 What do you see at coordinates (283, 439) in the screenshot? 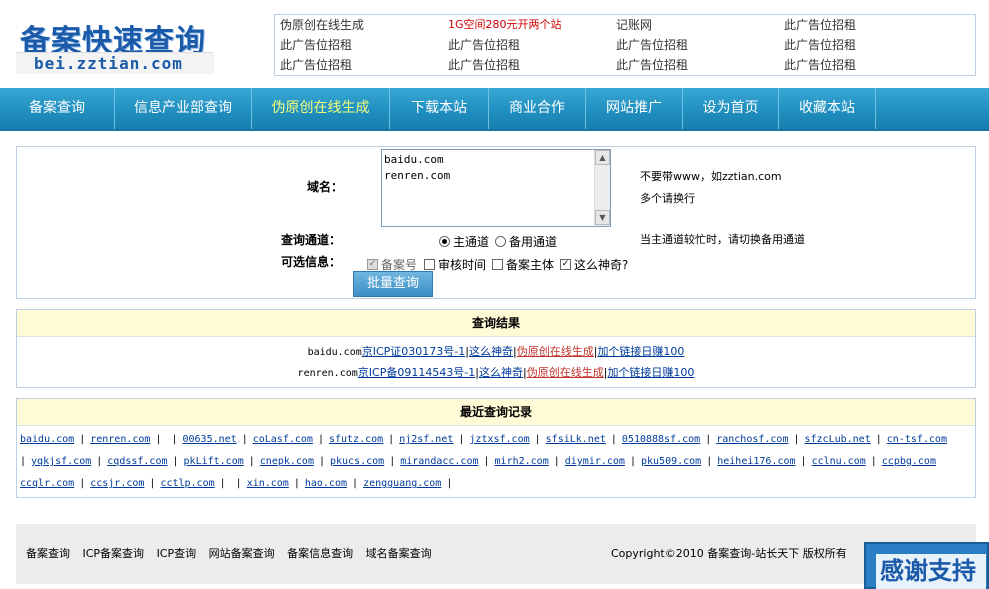
I see `record-link: coLasf.com` at bounding box center [283, 439].